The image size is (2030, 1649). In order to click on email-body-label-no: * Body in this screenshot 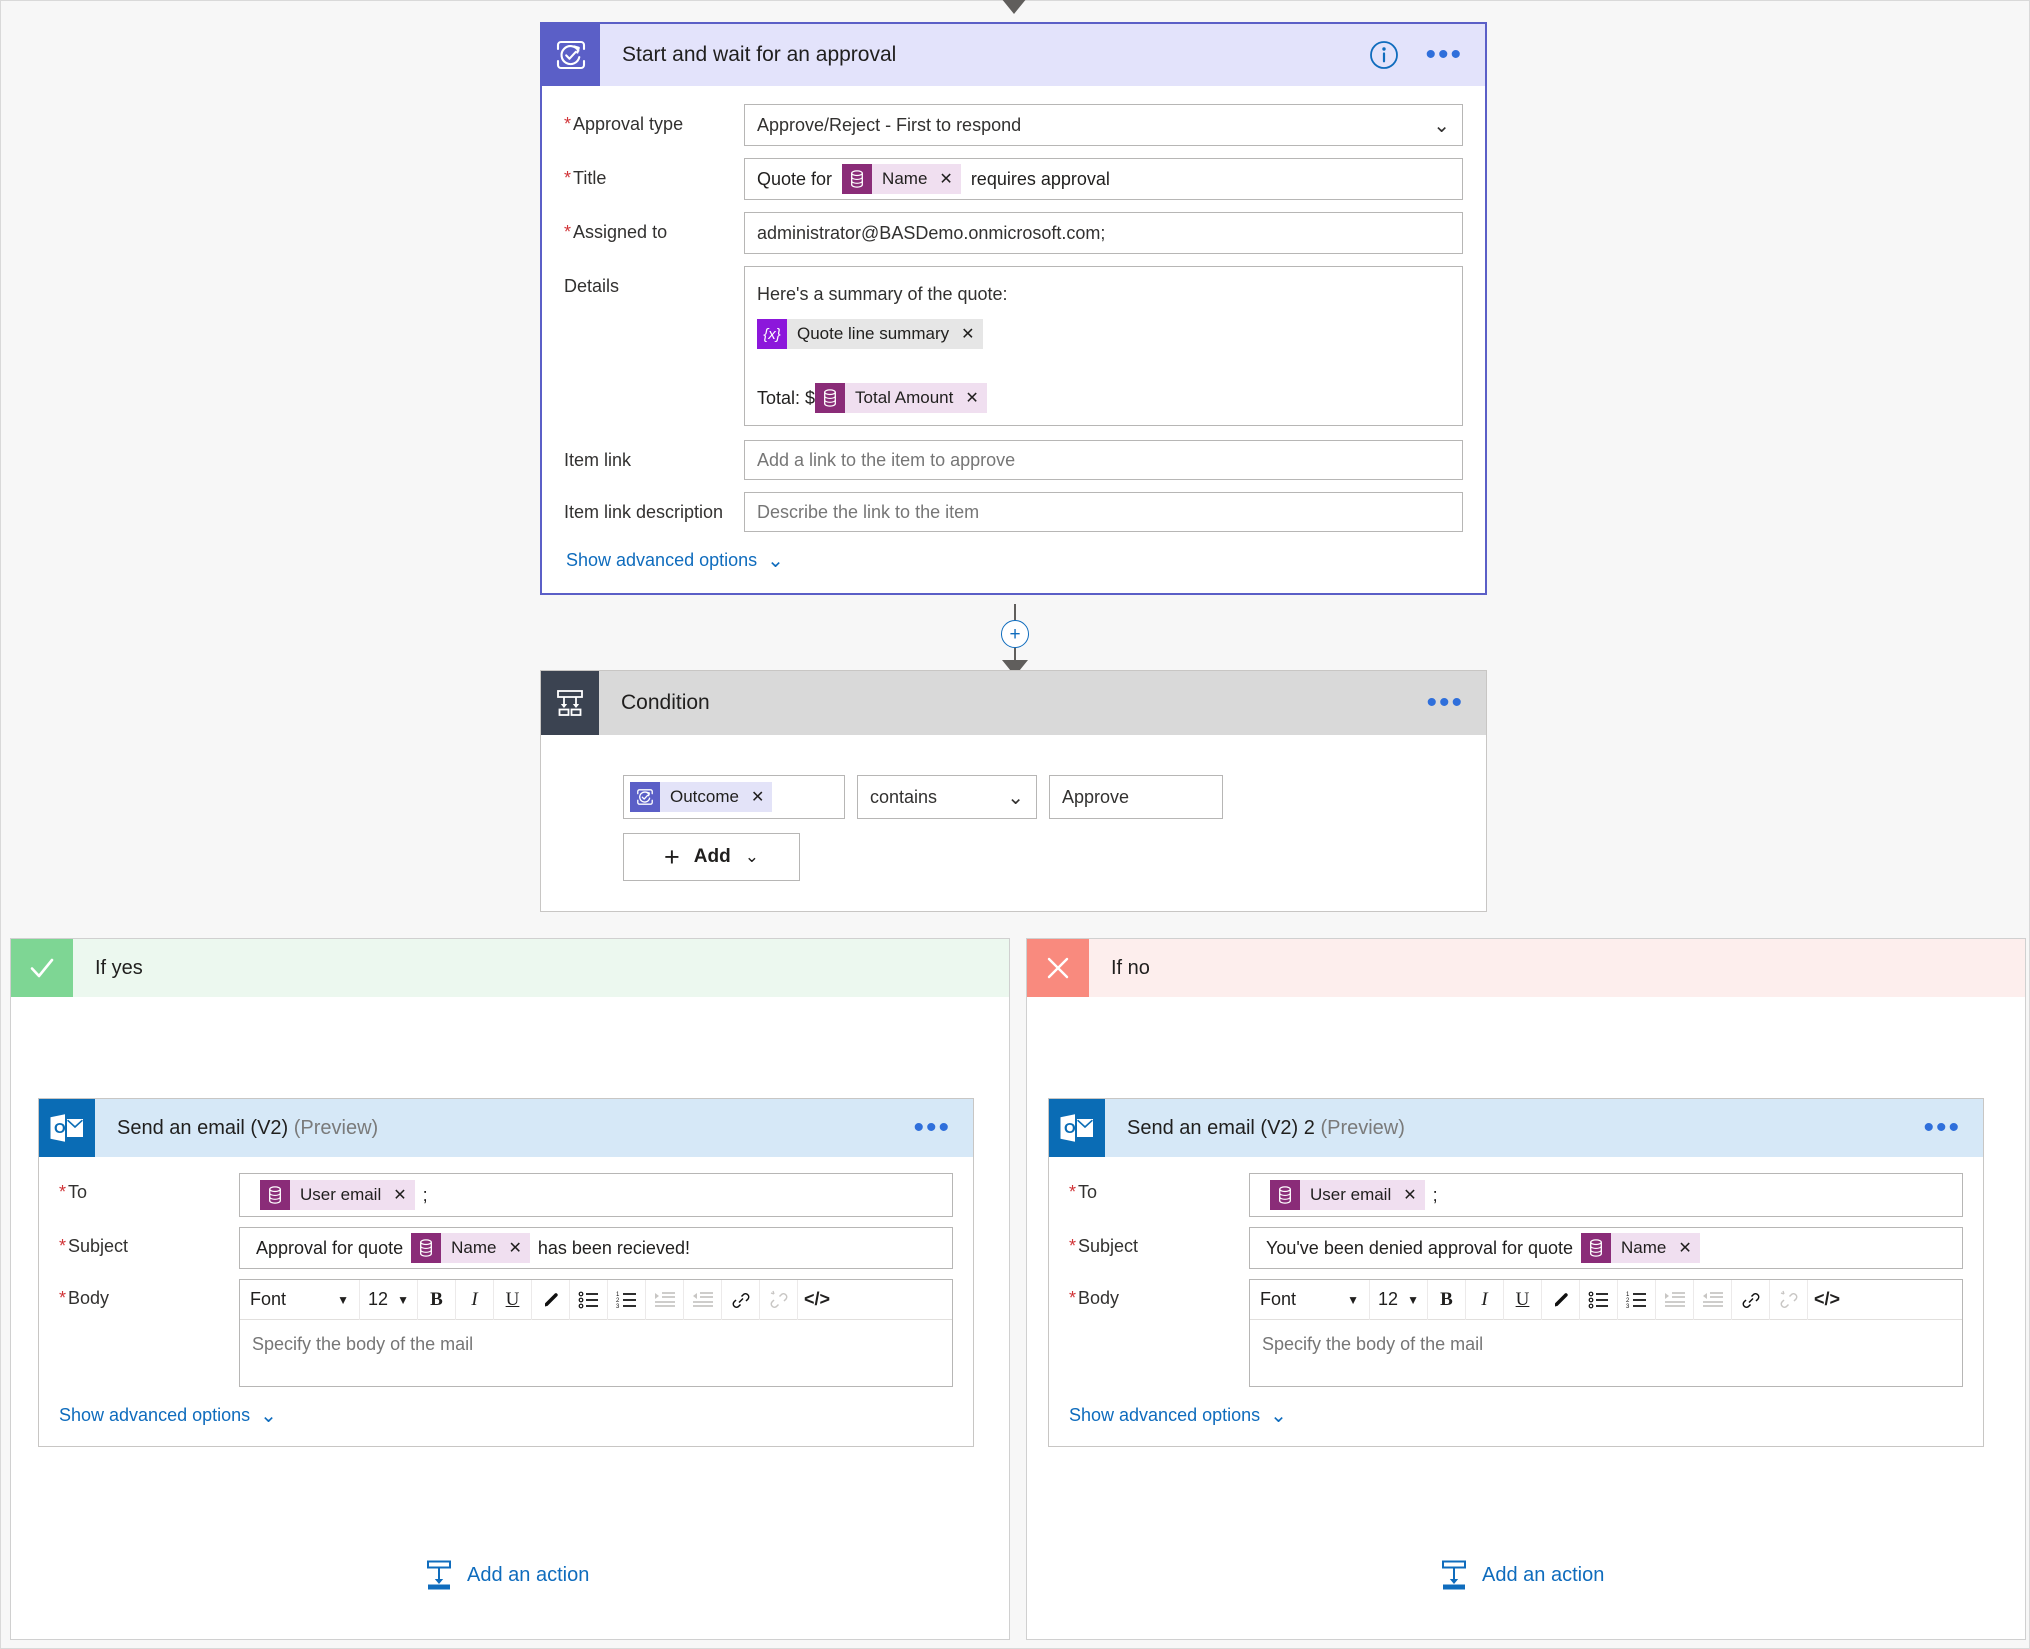, I will do `click(1094, 1298)`.